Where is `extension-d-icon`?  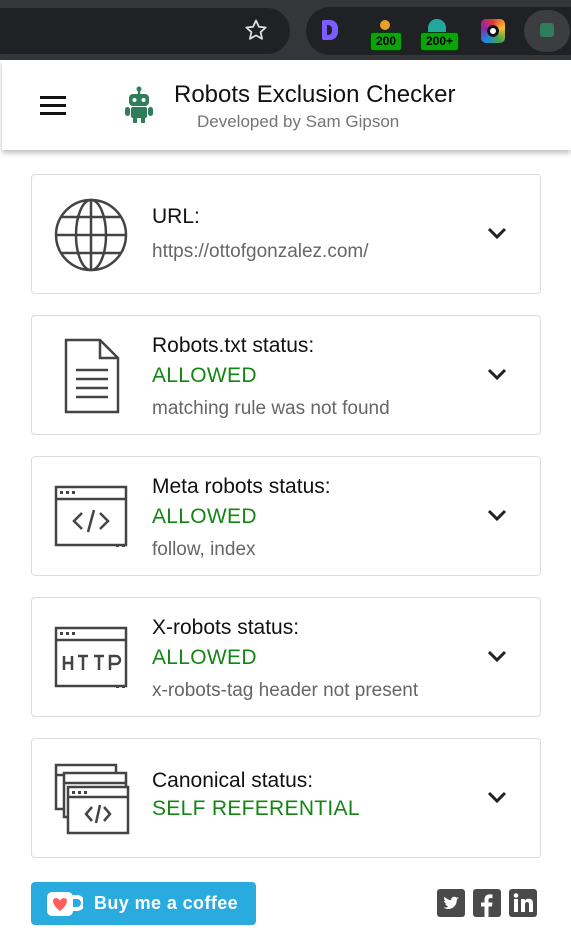
extension-d-icon is located at coordinates (330, 30).